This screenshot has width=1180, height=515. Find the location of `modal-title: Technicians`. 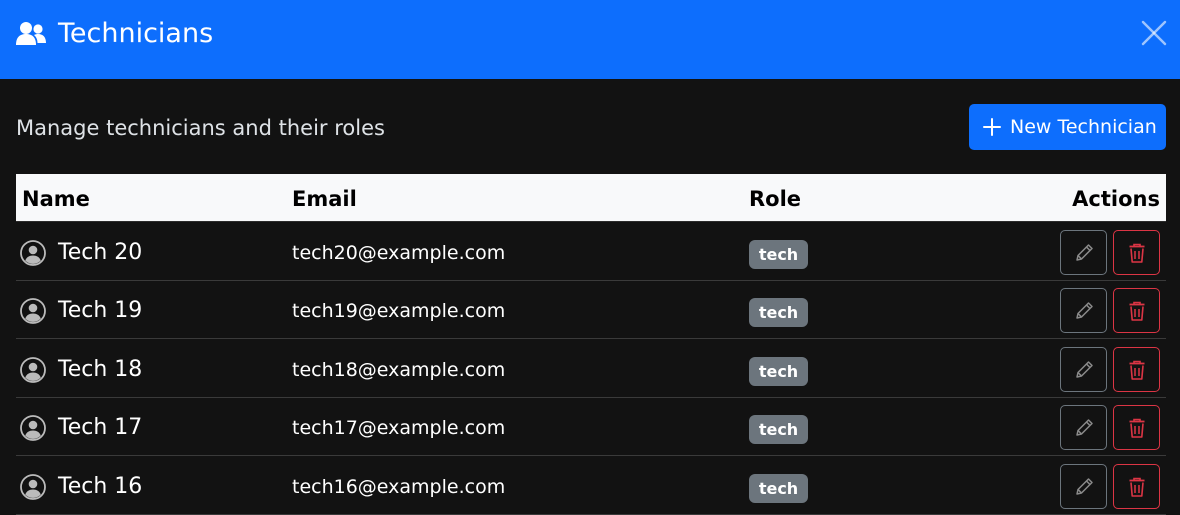

modal-title: Technicians is located at coordinates (136, 33).